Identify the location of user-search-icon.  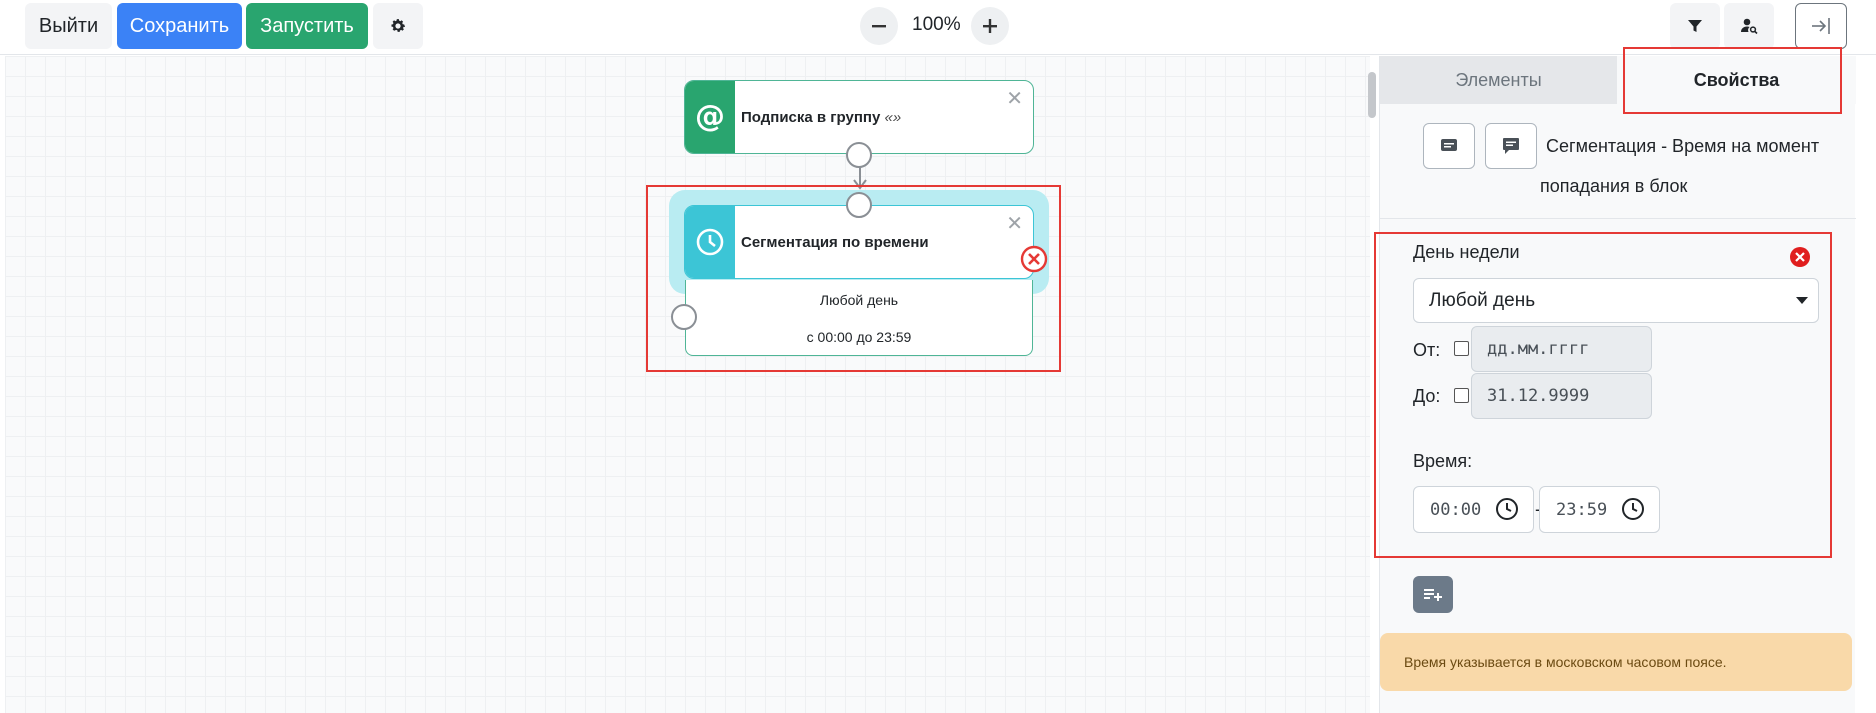
(1749, 26).